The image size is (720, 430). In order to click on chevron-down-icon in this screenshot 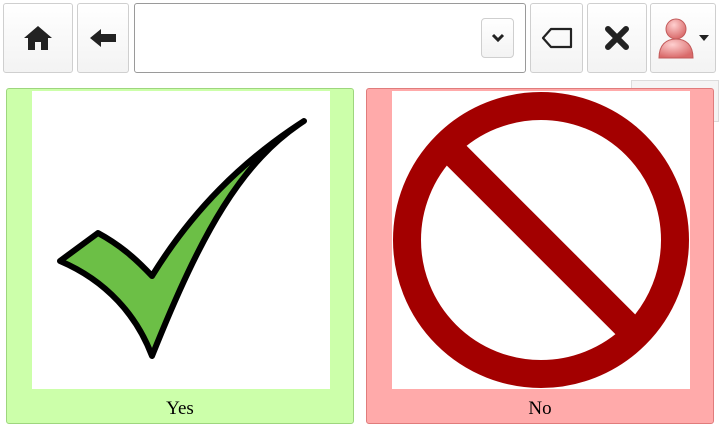, I will do `click(497, 38)`.